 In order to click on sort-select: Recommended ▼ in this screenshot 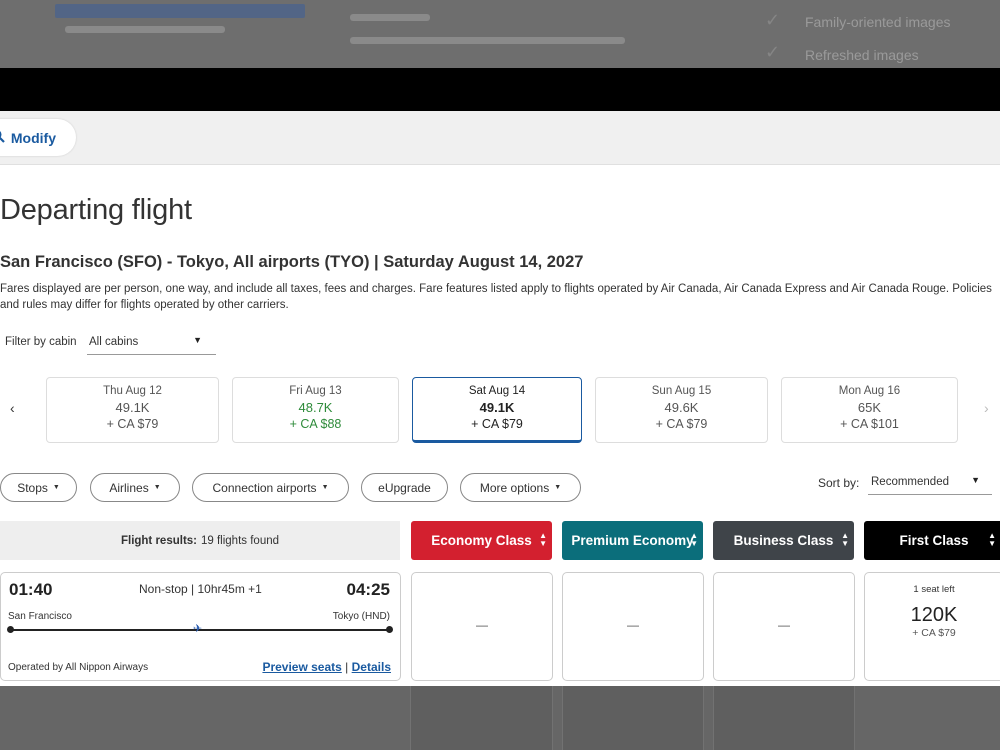, I will do `click(930, 482)`.